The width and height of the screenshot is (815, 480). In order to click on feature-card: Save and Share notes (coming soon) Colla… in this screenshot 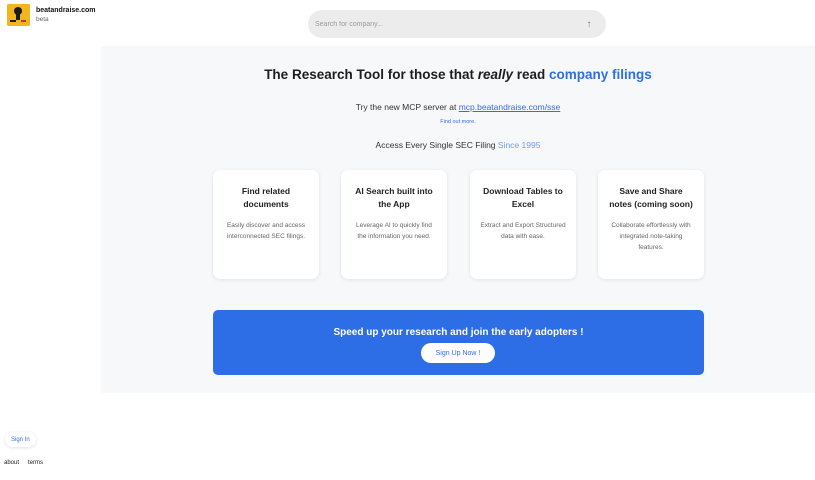, I will do `click(651, 224)`.